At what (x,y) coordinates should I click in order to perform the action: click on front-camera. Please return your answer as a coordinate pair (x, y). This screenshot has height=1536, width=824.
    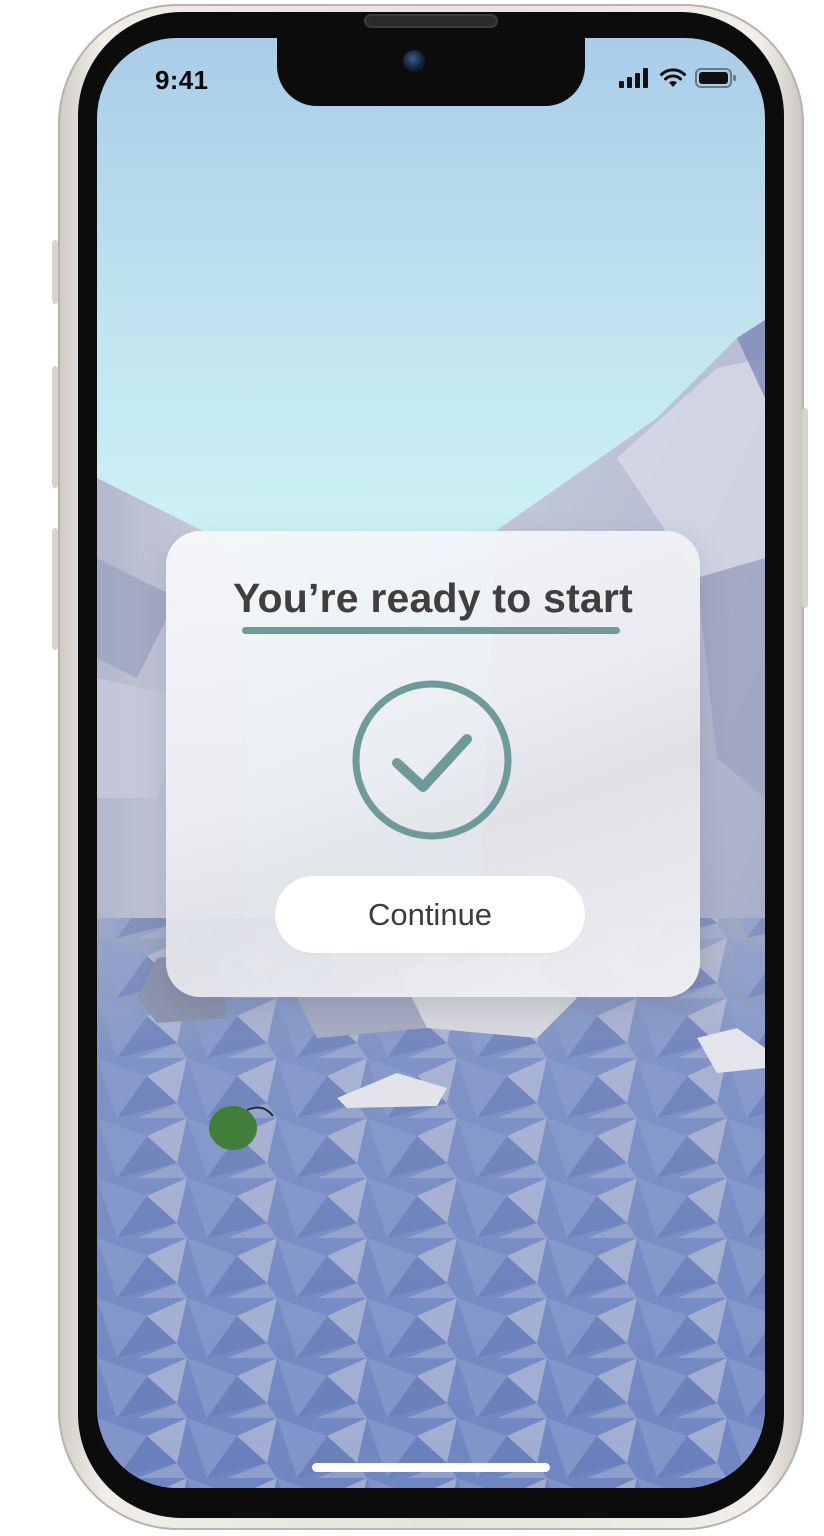
    Looking at the image, I should click on (414, 61).